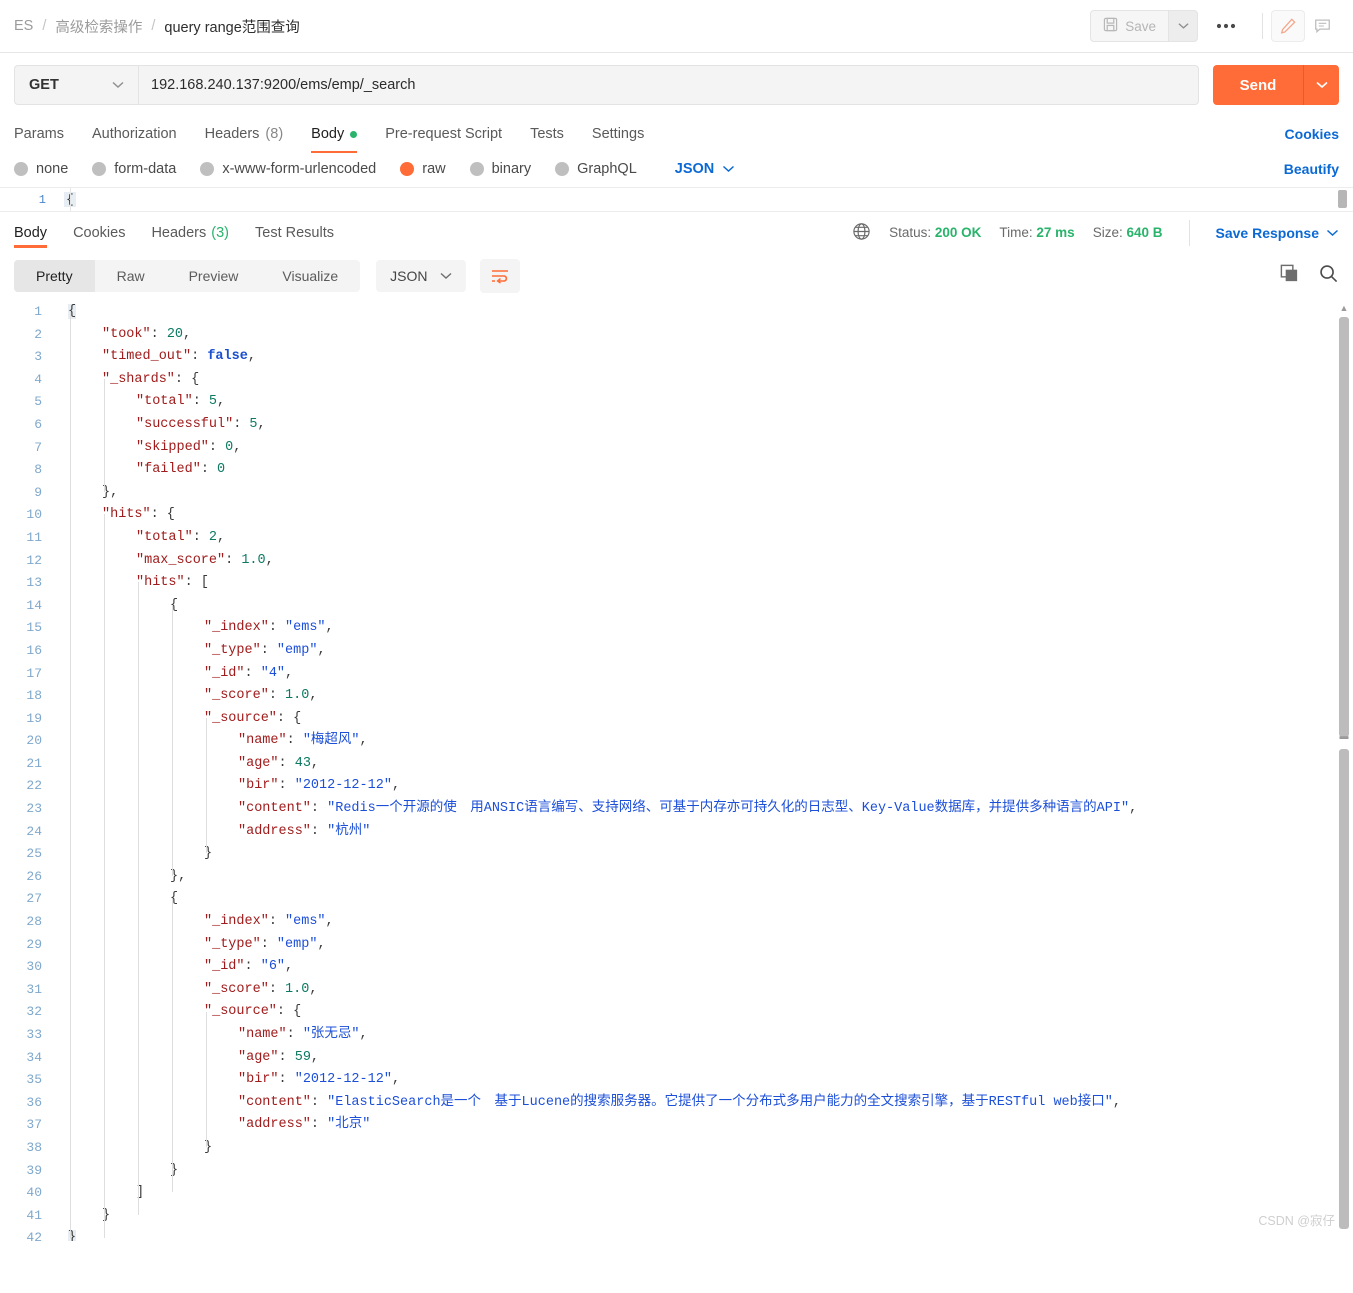 The height and width of the screenshot is (1293, 1353). Describe the element at coordinates (34, 583) in the screenshot. I see `line-number: 13` at that location.